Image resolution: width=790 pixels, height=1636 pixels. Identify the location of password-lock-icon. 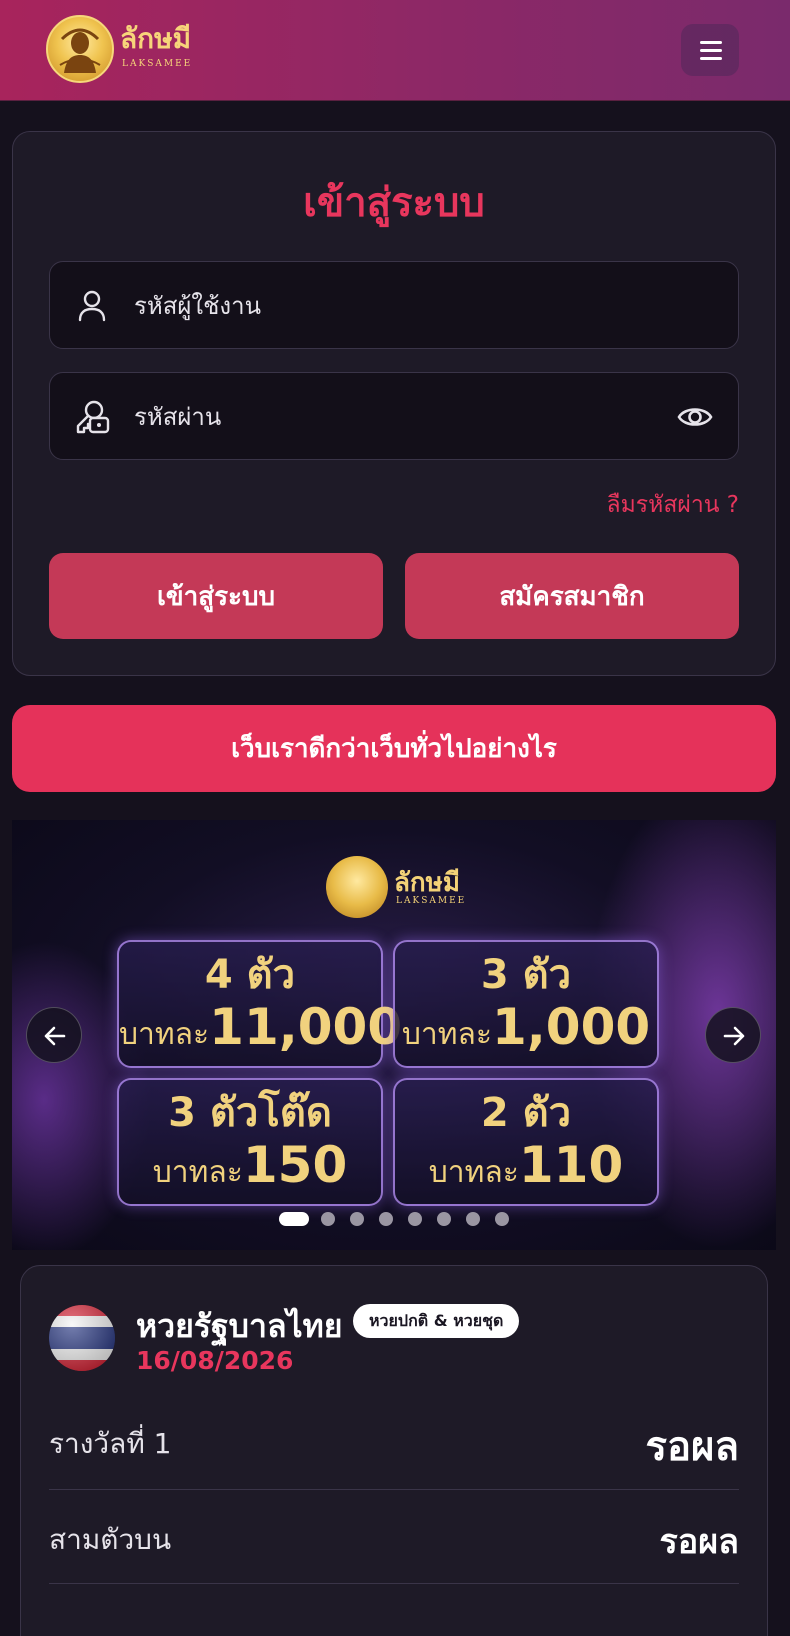
(93, 417).